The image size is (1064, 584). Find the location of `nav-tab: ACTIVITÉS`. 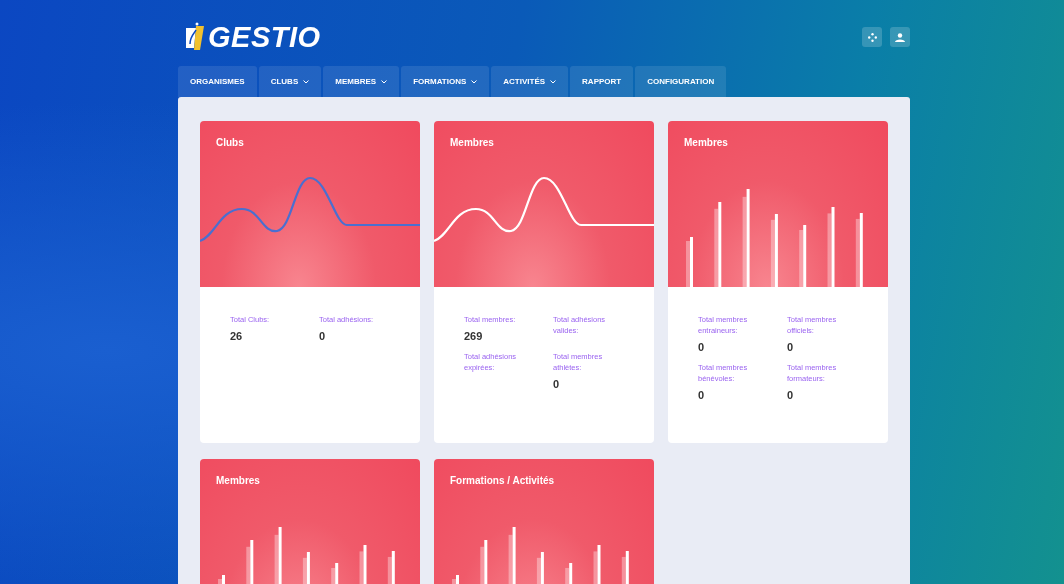

nav-tab: ACTIVITÉS is located at coordinates (530, 81).